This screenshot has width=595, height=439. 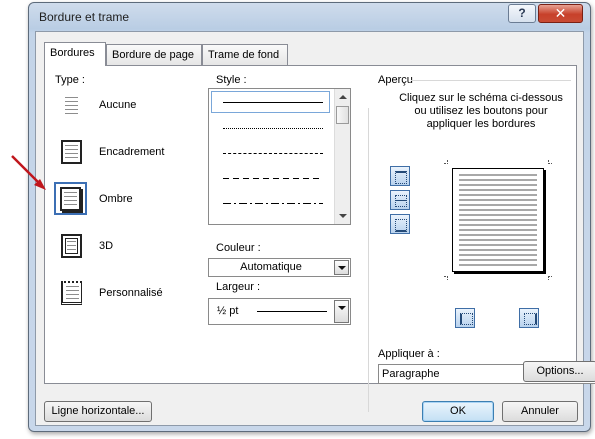 I want to click on width-value: ½ pt, so click(x=228, y=311).